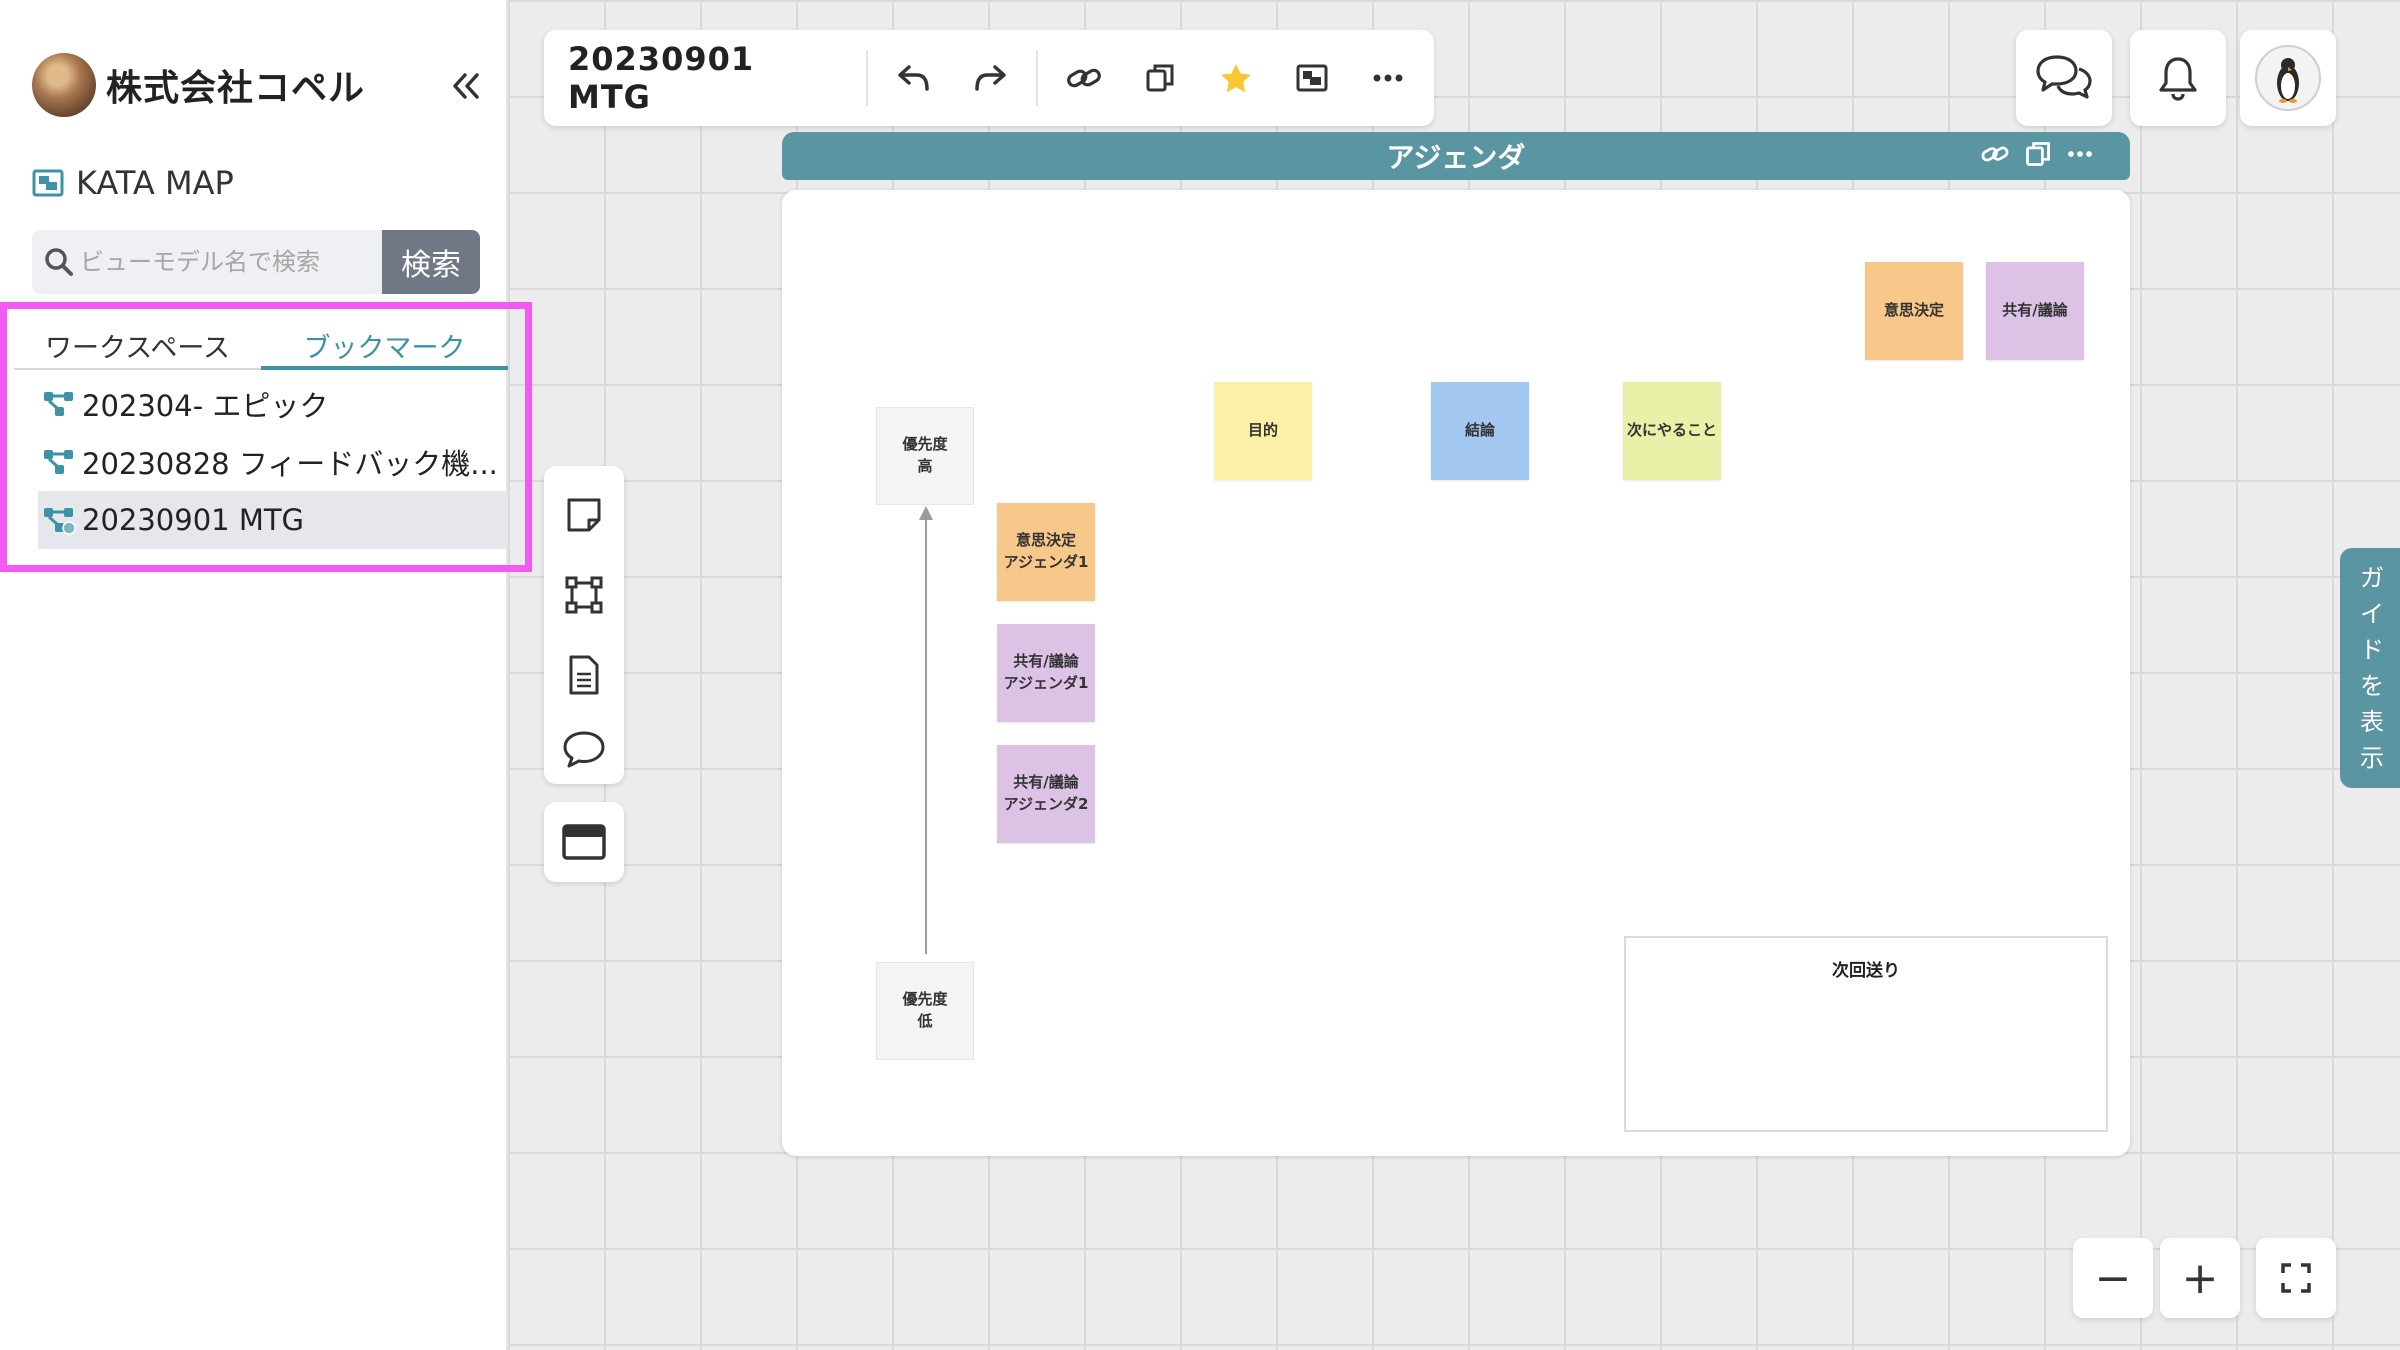 The image size is (2400, 1350). I want to click on comment-icon, so click(584, 749).